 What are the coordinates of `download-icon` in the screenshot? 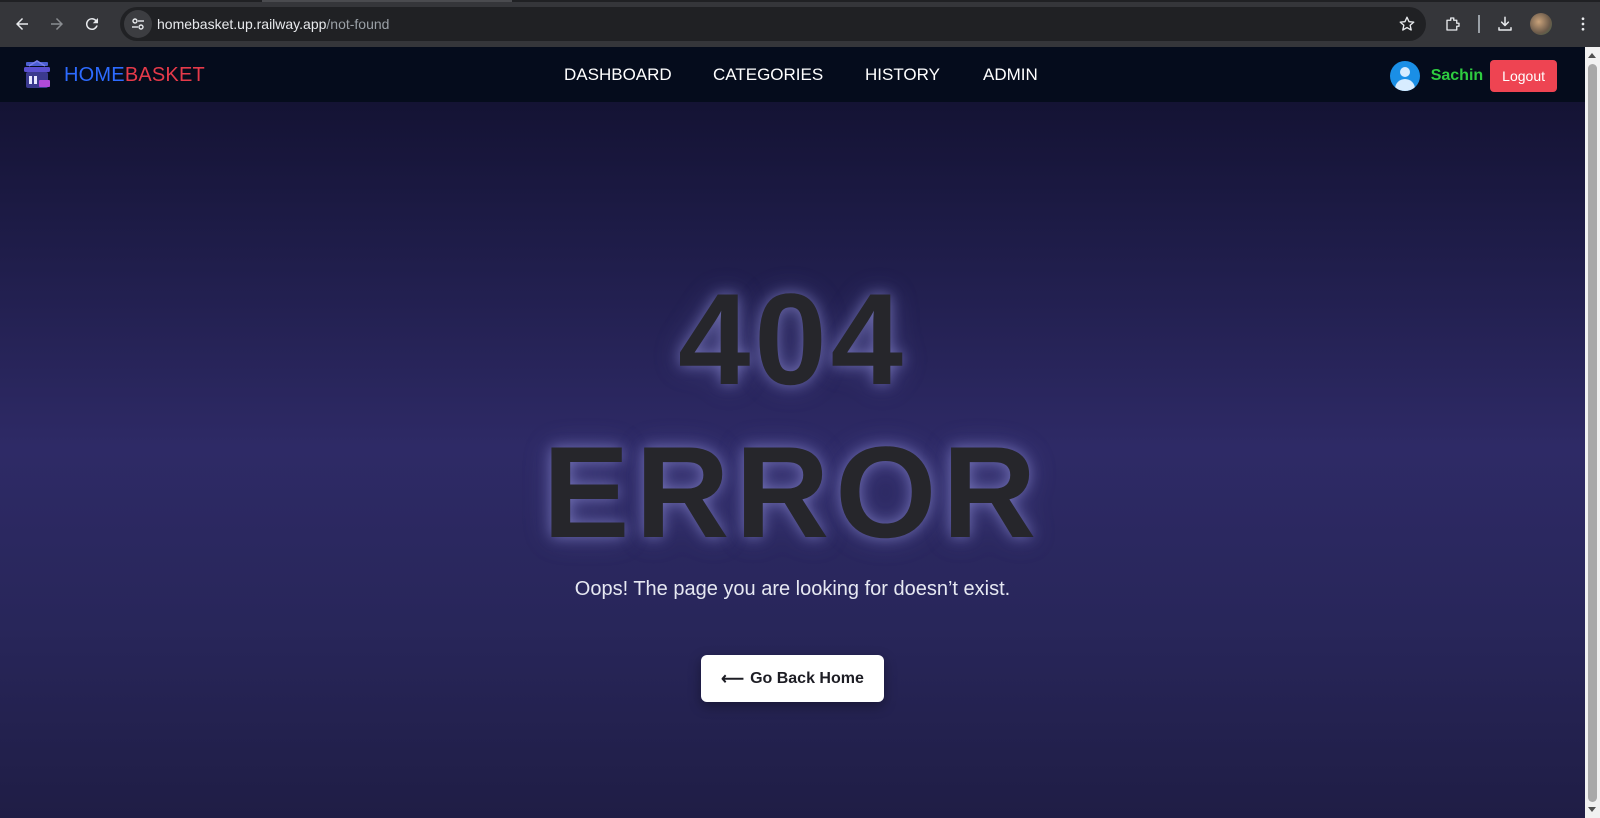 It's located at (1505, 23).